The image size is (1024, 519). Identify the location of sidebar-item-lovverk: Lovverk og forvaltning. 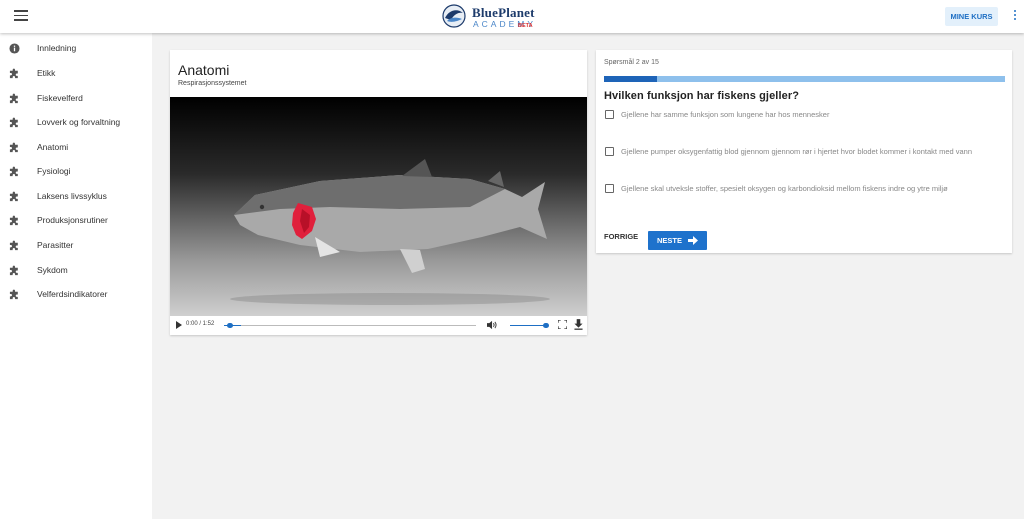
(76, 123).